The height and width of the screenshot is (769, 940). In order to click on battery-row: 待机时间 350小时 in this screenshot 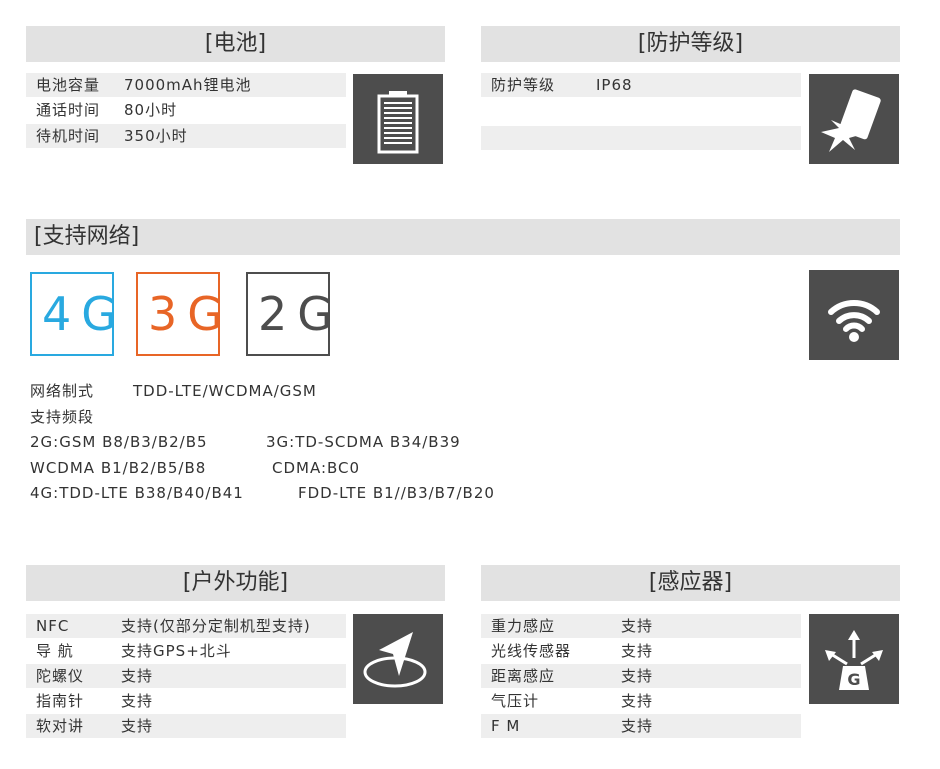, I will do `click(186, 136)`.